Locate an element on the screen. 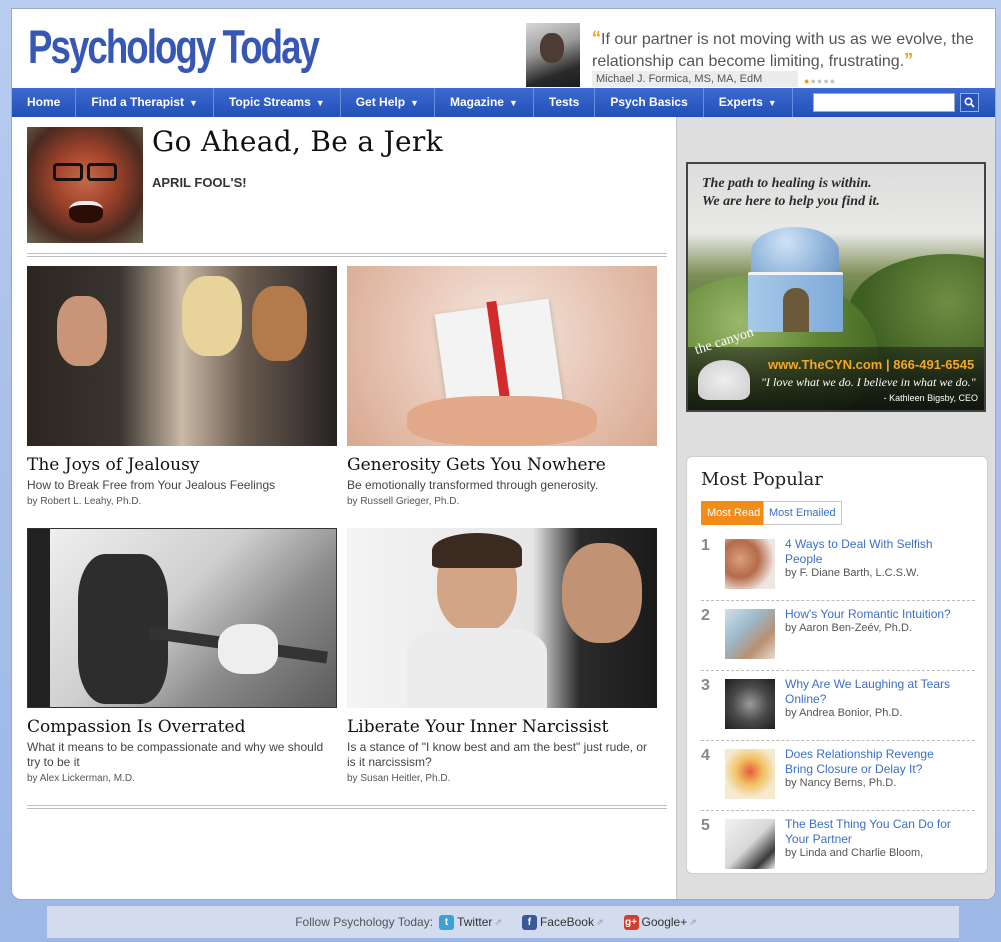  popular-author: by Linda and Charlie Bloom, is located at coordinates (854, 853).